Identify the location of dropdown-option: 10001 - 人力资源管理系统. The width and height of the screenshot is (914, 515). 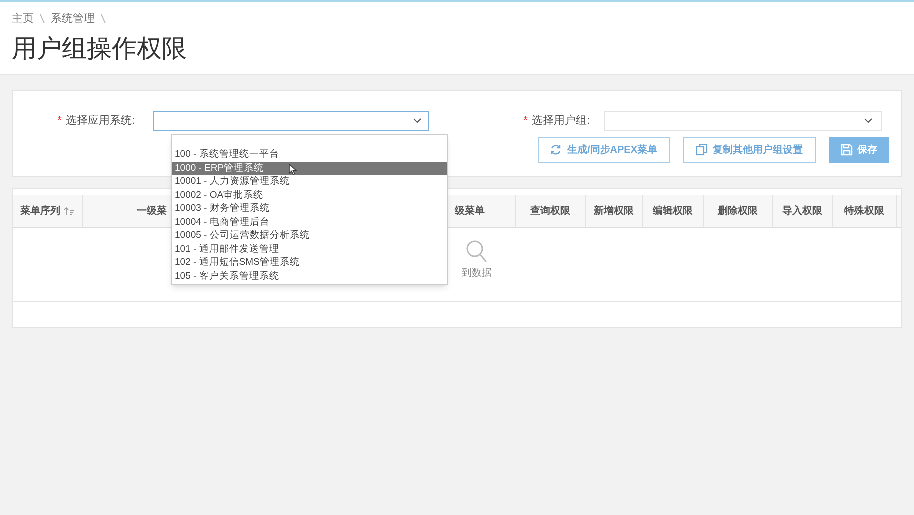
(309, 181).